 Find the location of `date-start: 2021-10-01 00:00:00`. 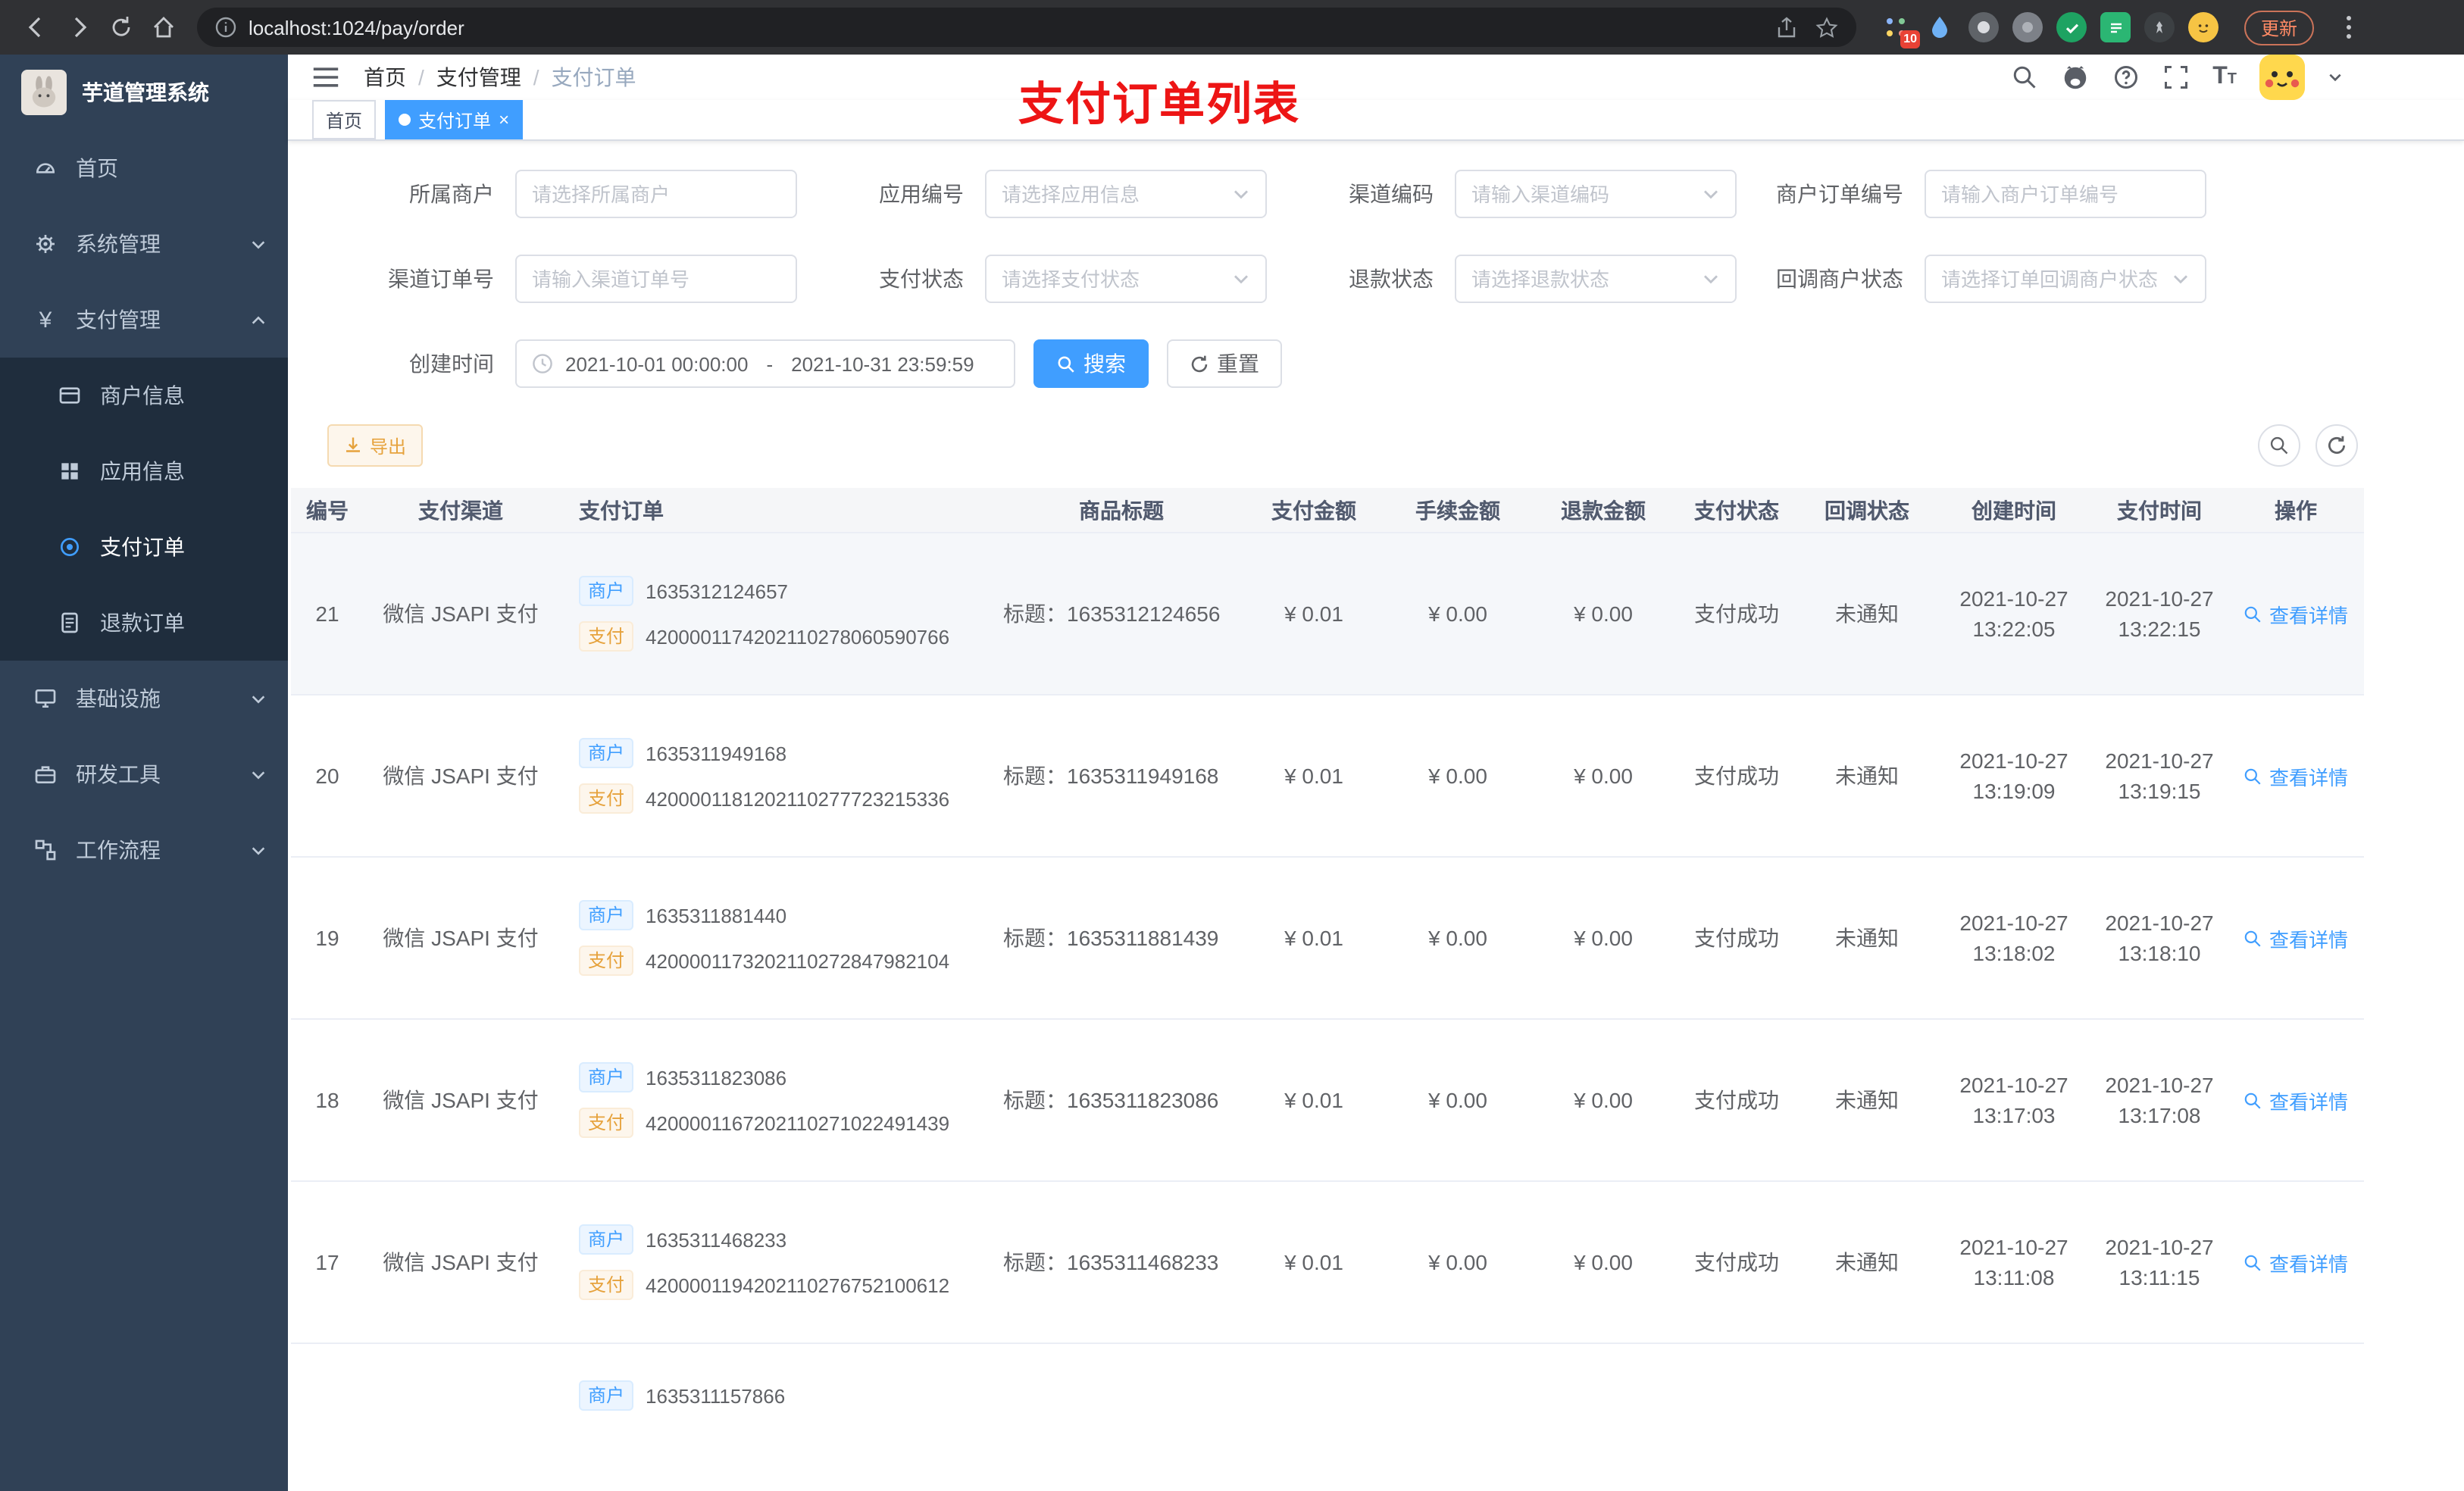

date-start: 2021-10-01 00:00:00 is located at coordinates (656, 363).